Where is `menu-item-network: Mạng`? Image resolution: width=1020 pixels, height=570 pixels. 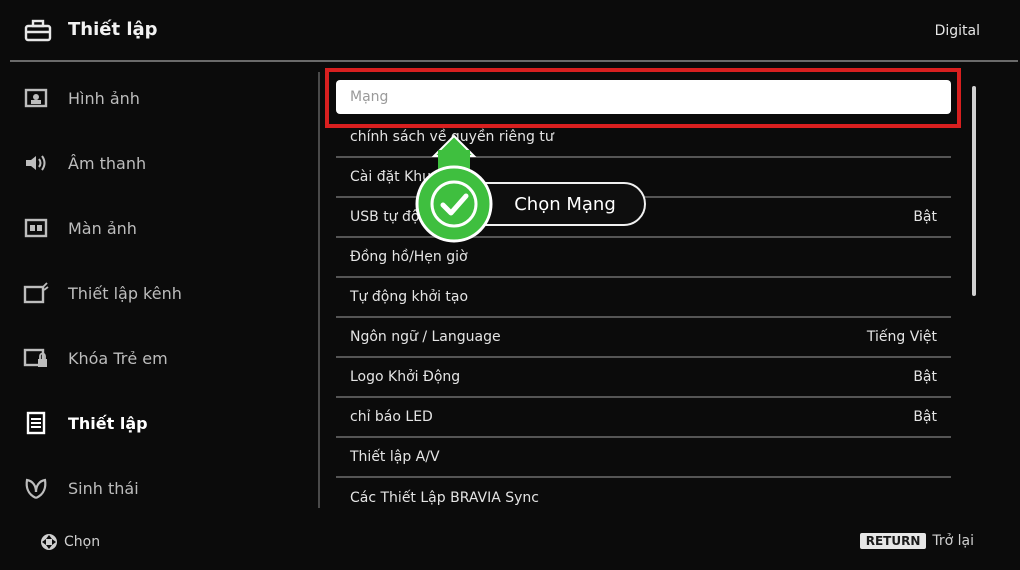
menu-item-network: Mạng is located at coordinates (643, 97).